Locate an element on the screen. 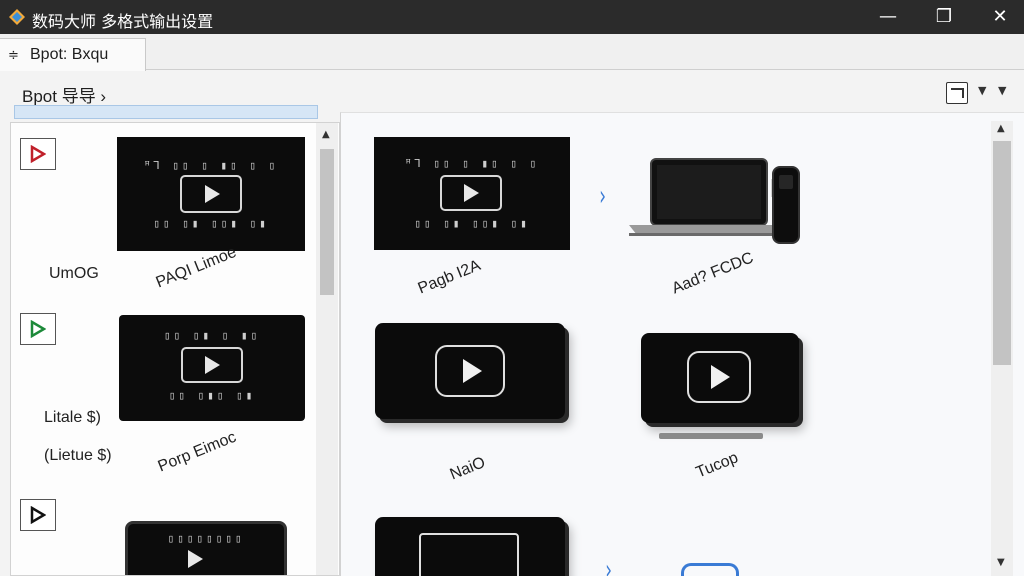 The image size is (1024, 576). device-caption: Aad? FCDC is located at coordinates (712, 273).